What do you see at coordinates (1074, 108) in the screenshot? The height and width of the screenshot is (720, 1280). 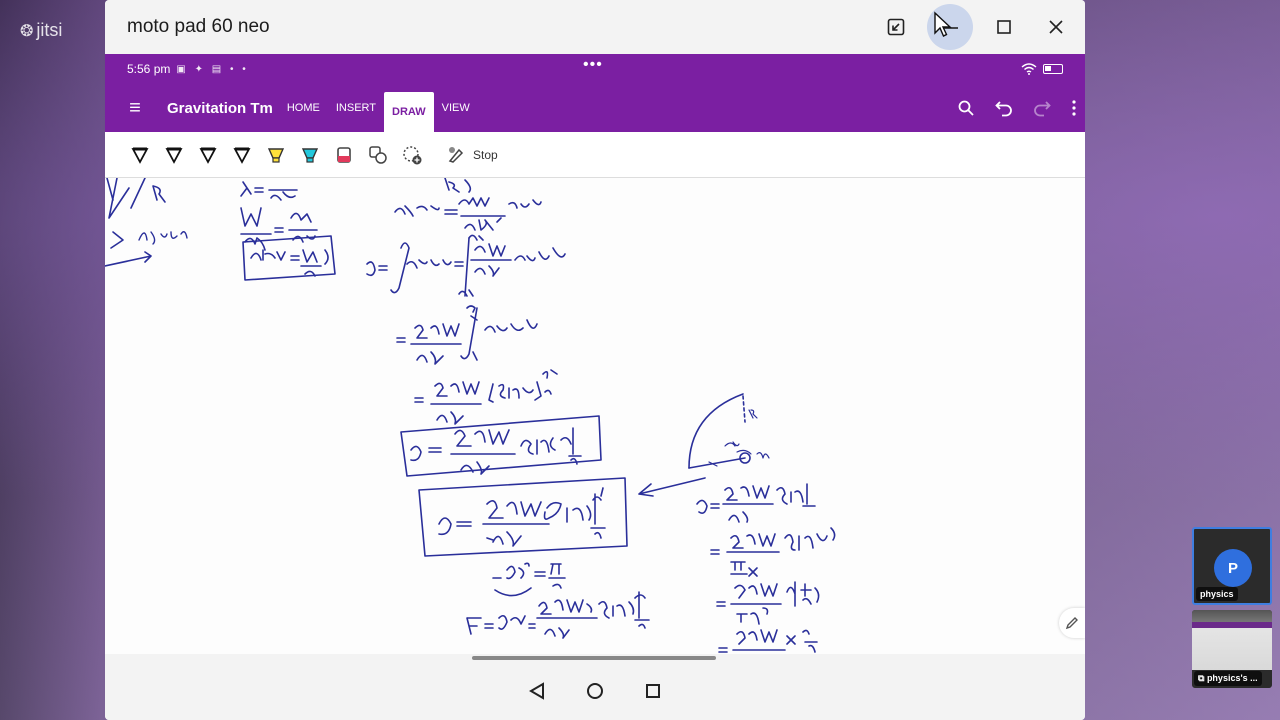 I see `more-options-icon` at bounding box center [1074, 108].